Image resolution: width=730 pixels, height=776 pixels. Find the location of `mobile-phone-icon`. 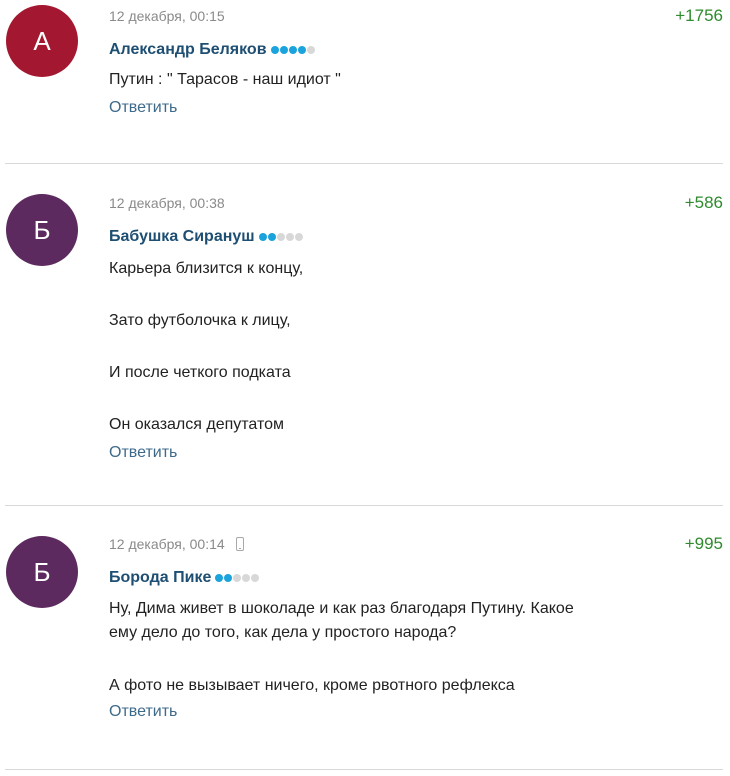

mobile-phone-icon is located at coordinates (239, 544).